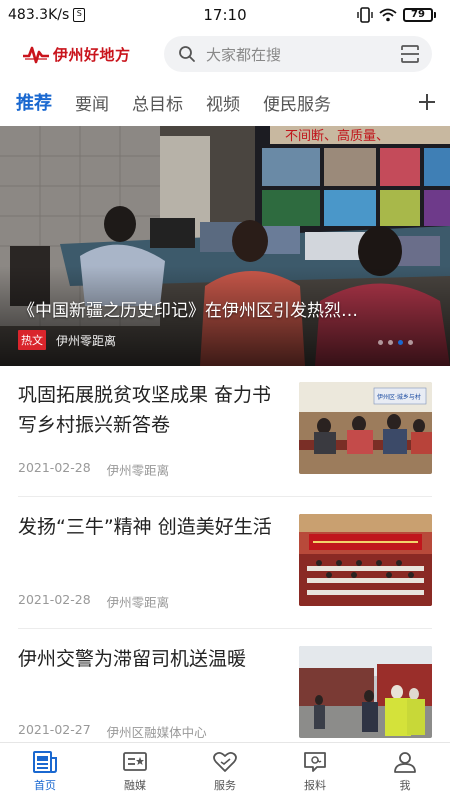  What do you see at coordinates (225, 572) in the screenshot?
I see `news-item: 发扬“三牛”精神 创造美好生活 2021-02-28 伊州零距离` at bounding box center [225, 572].